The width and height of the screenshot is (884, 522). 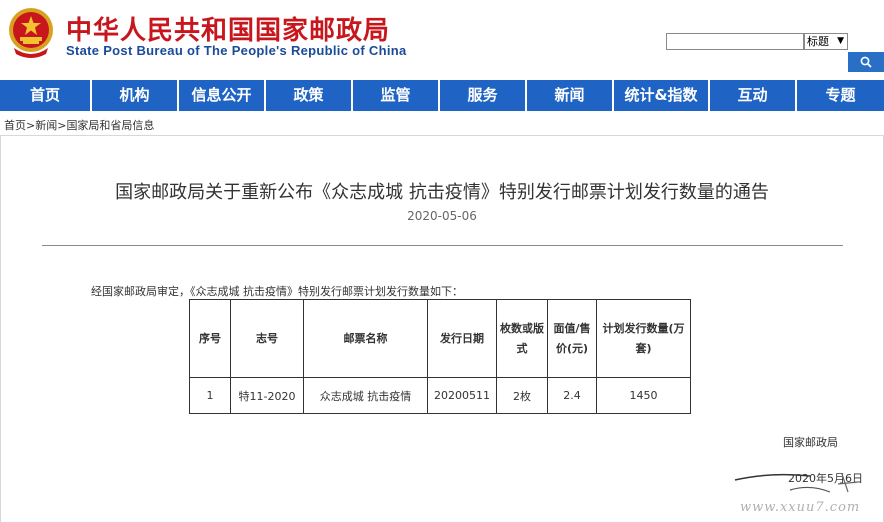 I want to click on breadcrumb: 首页>新闻>国家局和省局信息, so click(x=79, y=125).